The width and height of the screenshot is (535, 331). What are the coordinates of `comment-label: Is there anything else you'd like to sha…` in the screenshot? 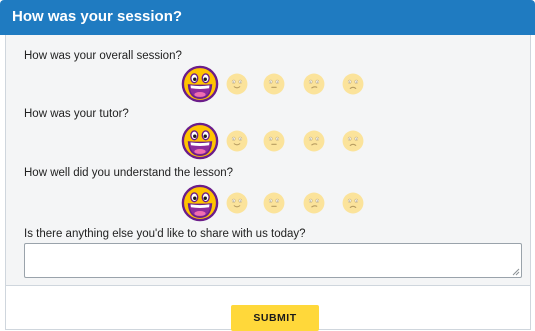 It's located at (165, 234).